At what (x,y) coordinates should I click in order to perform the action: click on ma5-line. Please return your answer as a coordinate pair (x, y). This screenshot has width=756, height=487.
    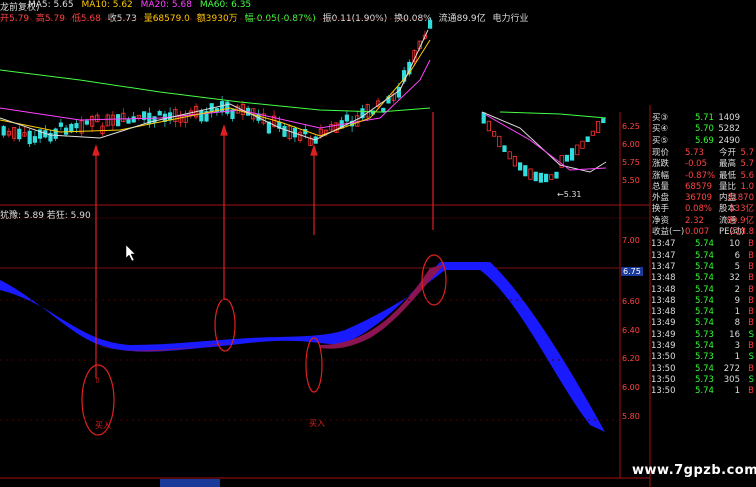
    Looking at the image, I should click on (214, 85).